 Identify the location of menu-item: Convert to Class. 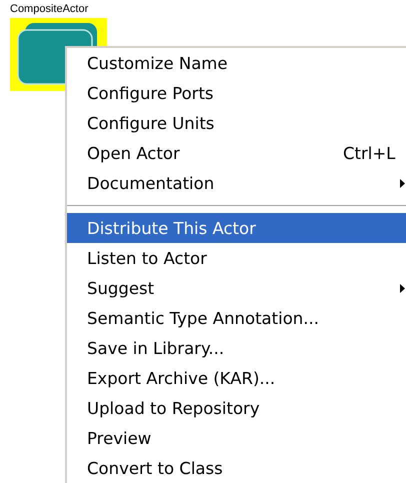
(236, 468).